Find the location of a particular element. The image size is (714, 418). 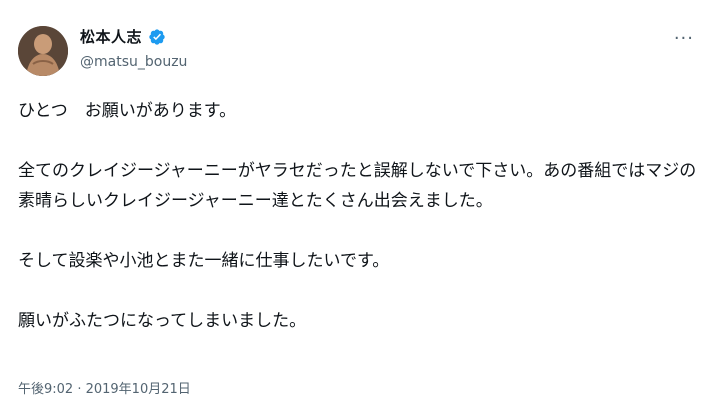

more-options-icon: ··· is located at coordinates (684, 38).